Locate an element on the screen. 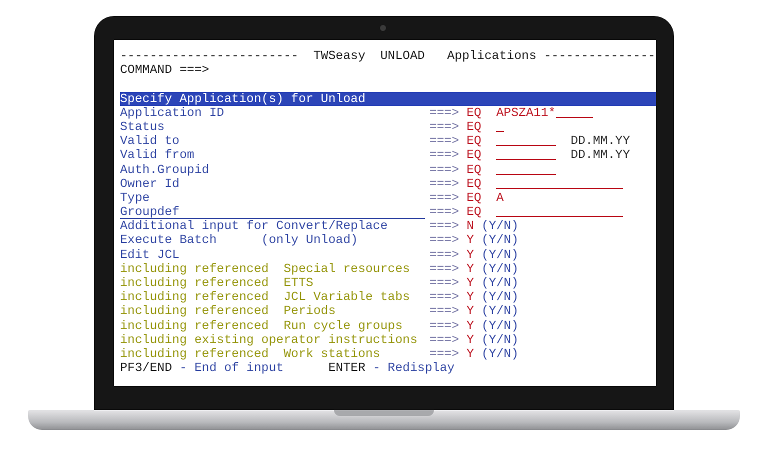 The height and width of the screenshot is (462, 768). field-label: Type is located at coordinates (135, 198).